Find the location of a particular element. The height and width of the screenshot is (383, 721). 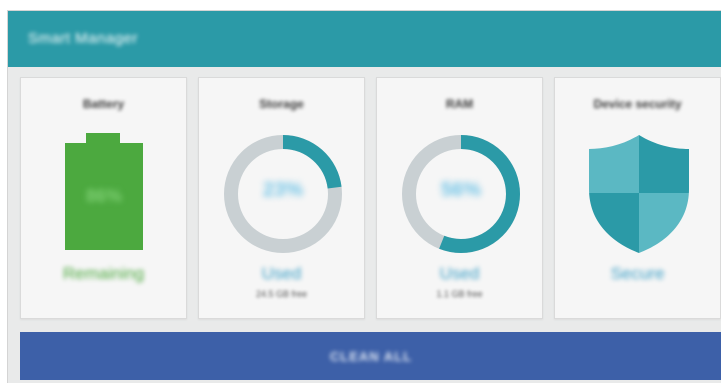

clean-all-button: CLEAN ALL is located at coordinates (370, 356).